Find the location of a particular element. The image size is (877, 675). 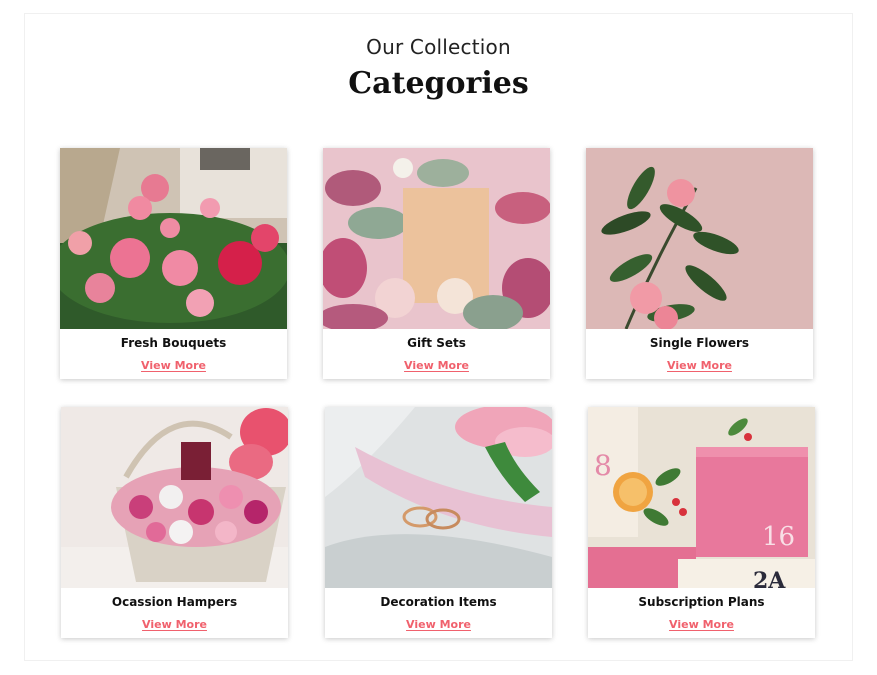

category-card-decoration-items: Decoration Items View More is located at coordinates (438, 522).